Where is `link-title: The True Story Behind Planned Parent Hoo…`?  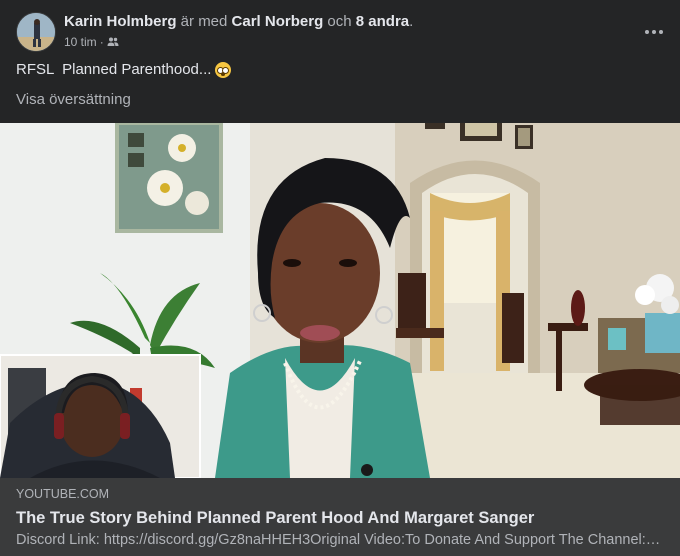 link-title: The True Story Behind Planned Parent Hoo… is located at coordinates (340, 518).